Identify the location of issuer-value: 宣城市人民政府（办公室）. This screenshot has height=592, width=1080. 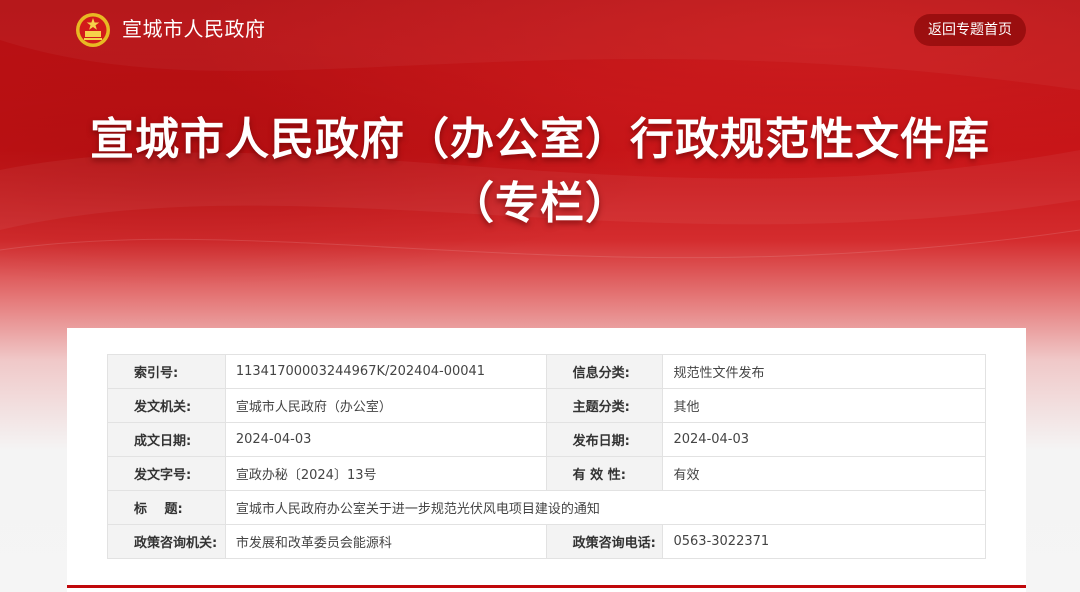
(385, 405).